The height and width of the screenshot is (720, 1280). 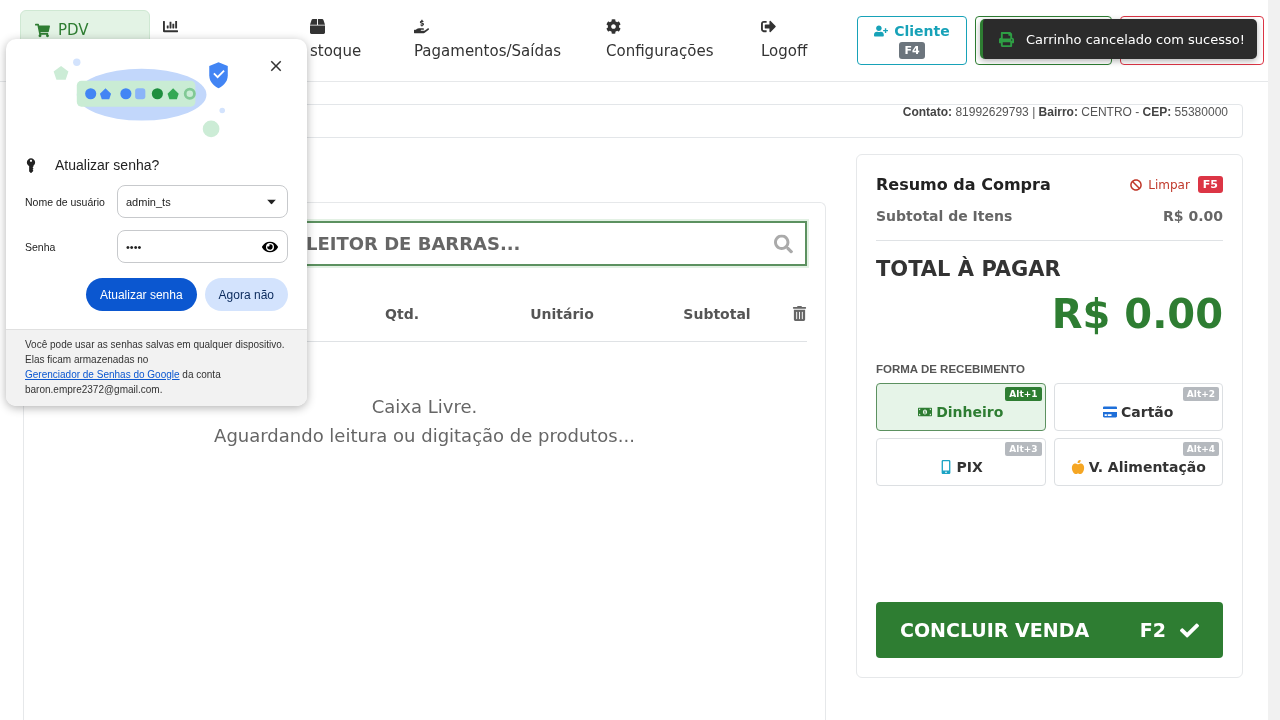 I want to click on settings-icon, so click(x=613, y=26).